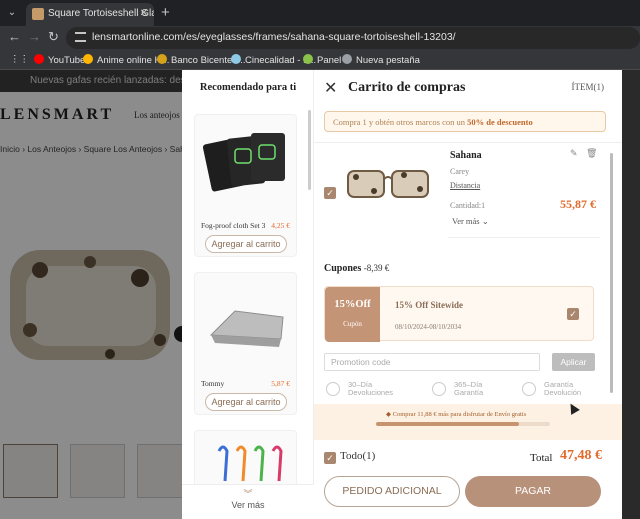 The width and height of the screenshot is (640, 519). I want to click on recommended-item-name: Tommy, so click(213, 383).